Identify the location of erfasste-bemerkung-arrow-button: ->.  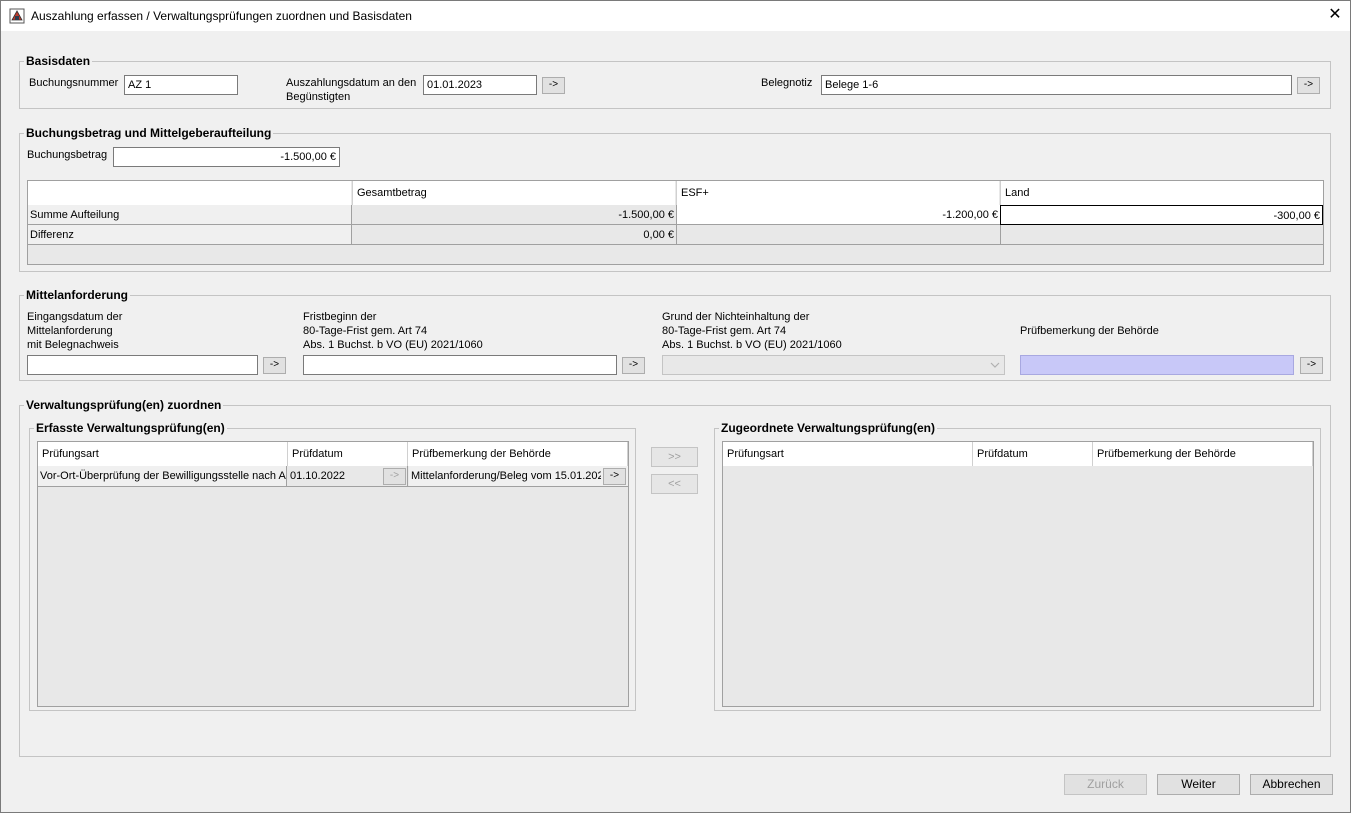
(614, 476).